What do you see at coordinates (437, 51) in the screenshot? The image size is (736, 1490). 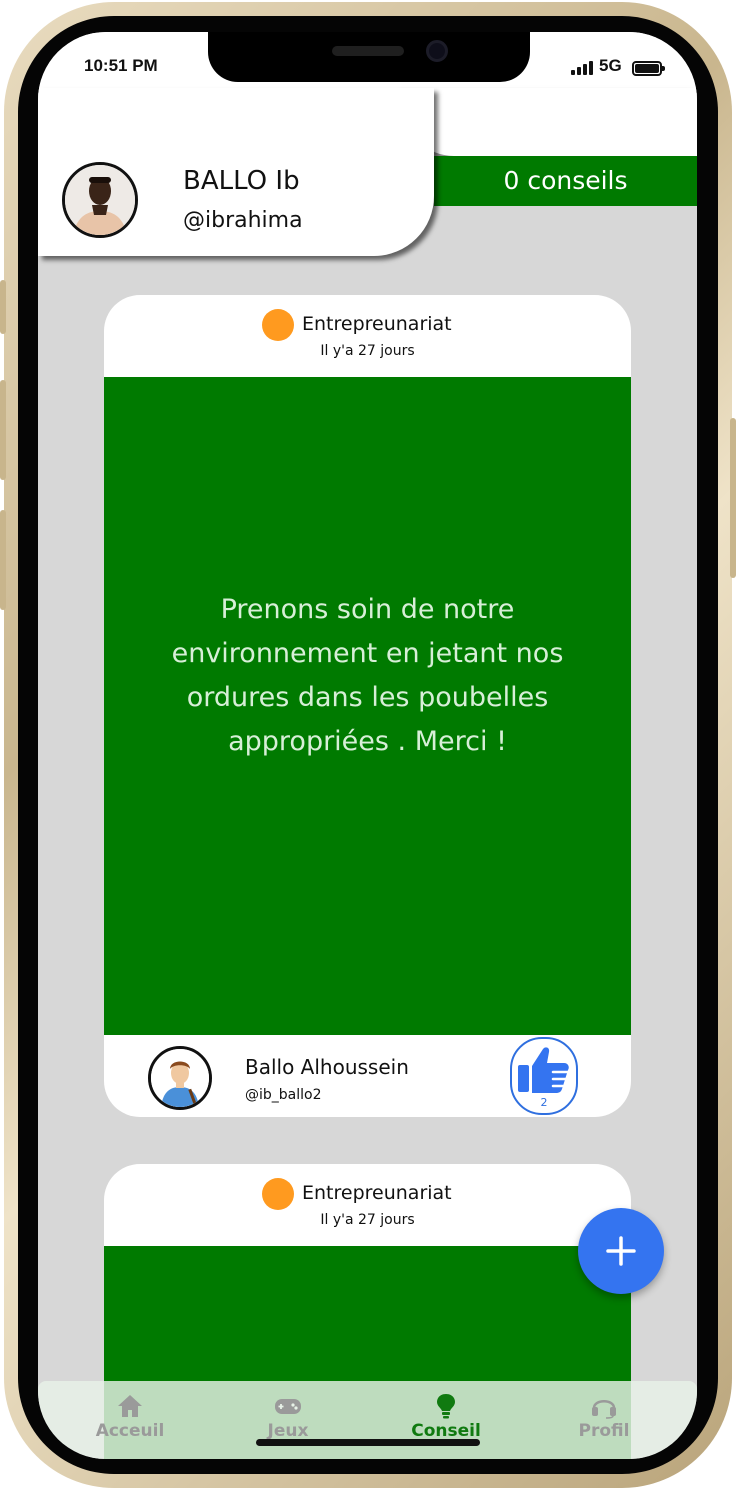 I see `front-camera` at bounding box center [437, 51].